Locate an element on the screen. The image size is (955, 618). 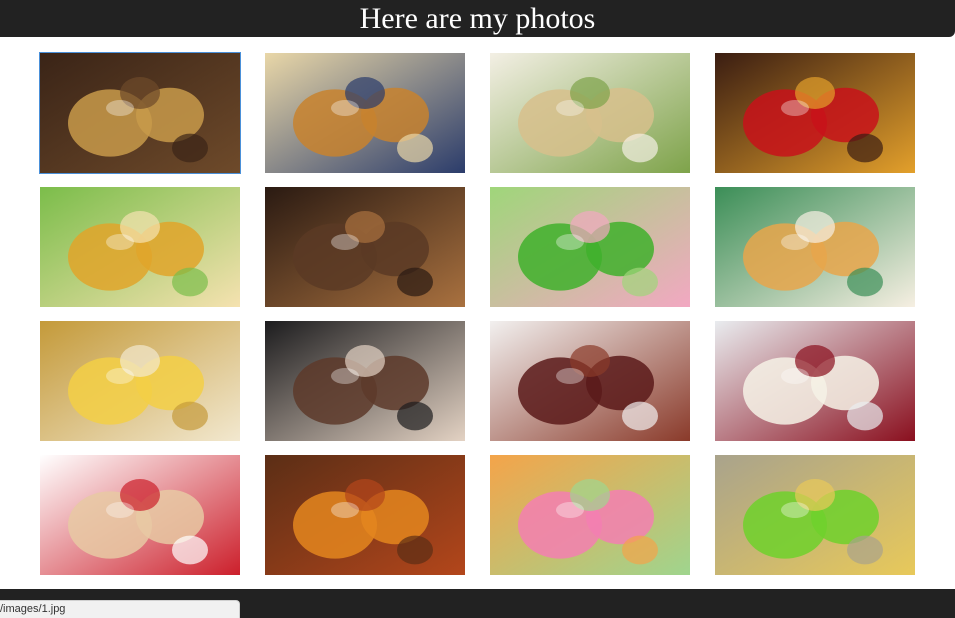
ice-cream-scoops-photo is located at coordinates (590, 515).